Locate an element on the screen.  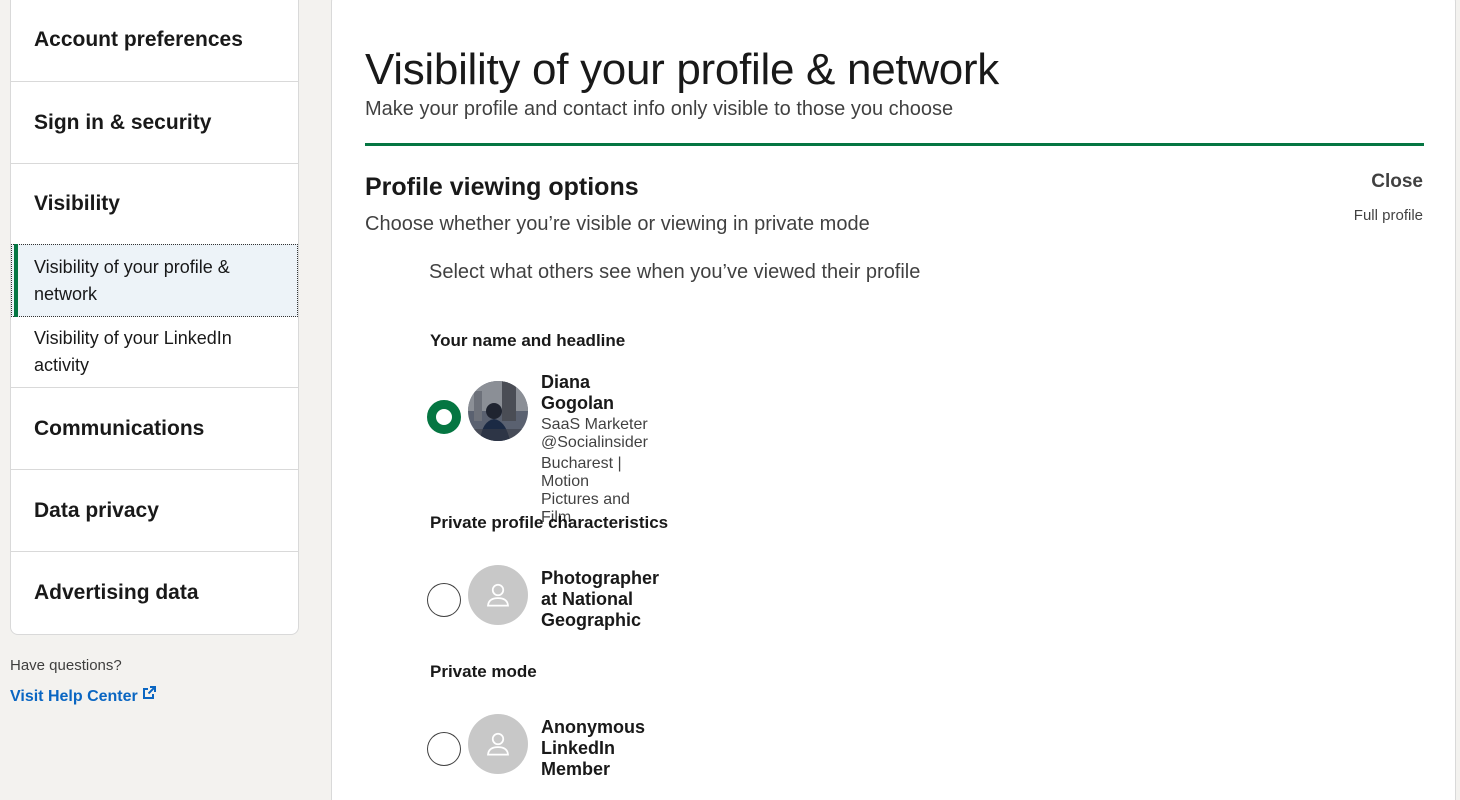
option-text: Photographer at National Geographic is located at coordinates (604, 599).